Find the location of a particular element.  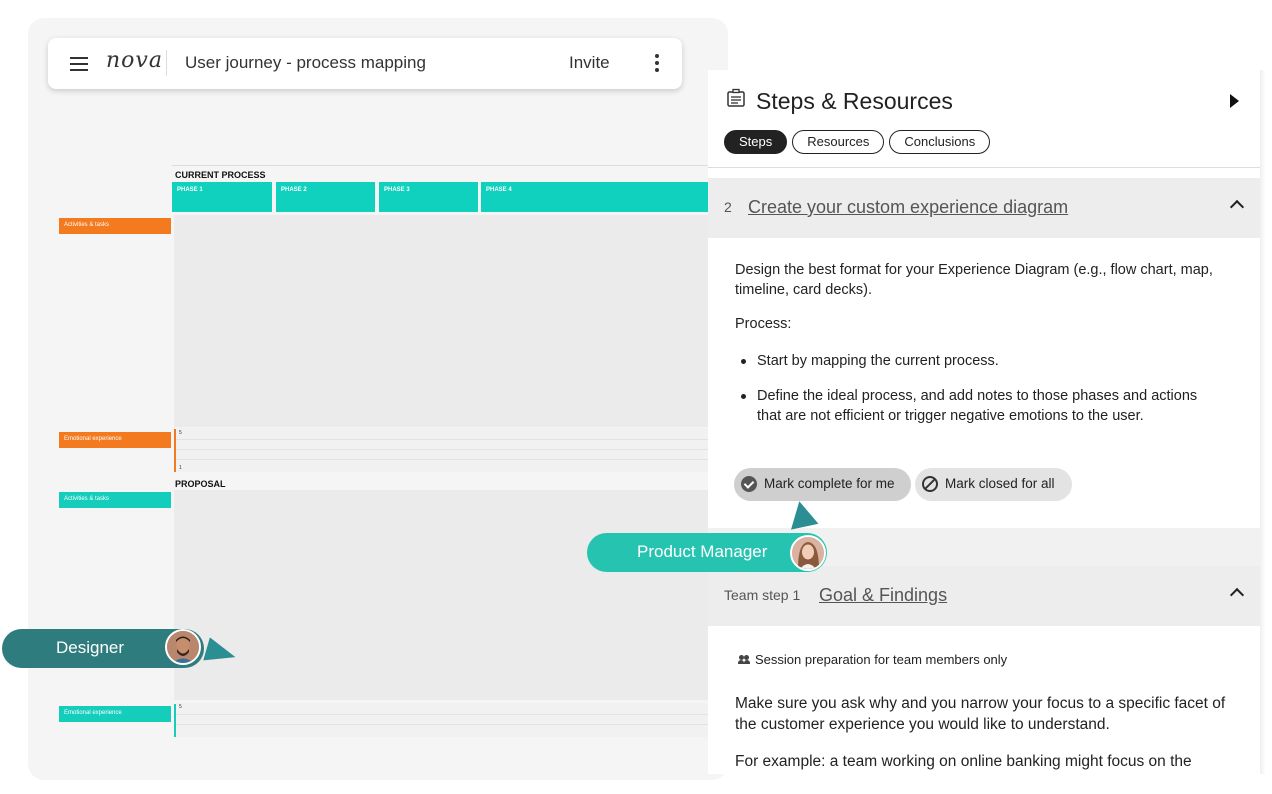

phase-2-header: PHASE 2 is located at coordinates (325, 197).